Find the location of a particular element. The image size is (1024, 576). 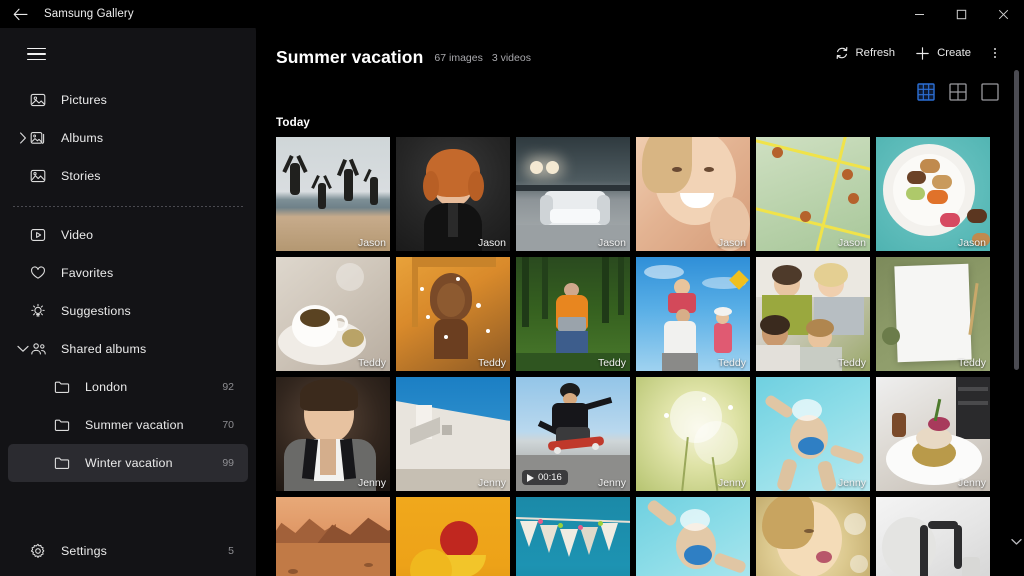

maximize-icon is located at coordinates (961, 14).